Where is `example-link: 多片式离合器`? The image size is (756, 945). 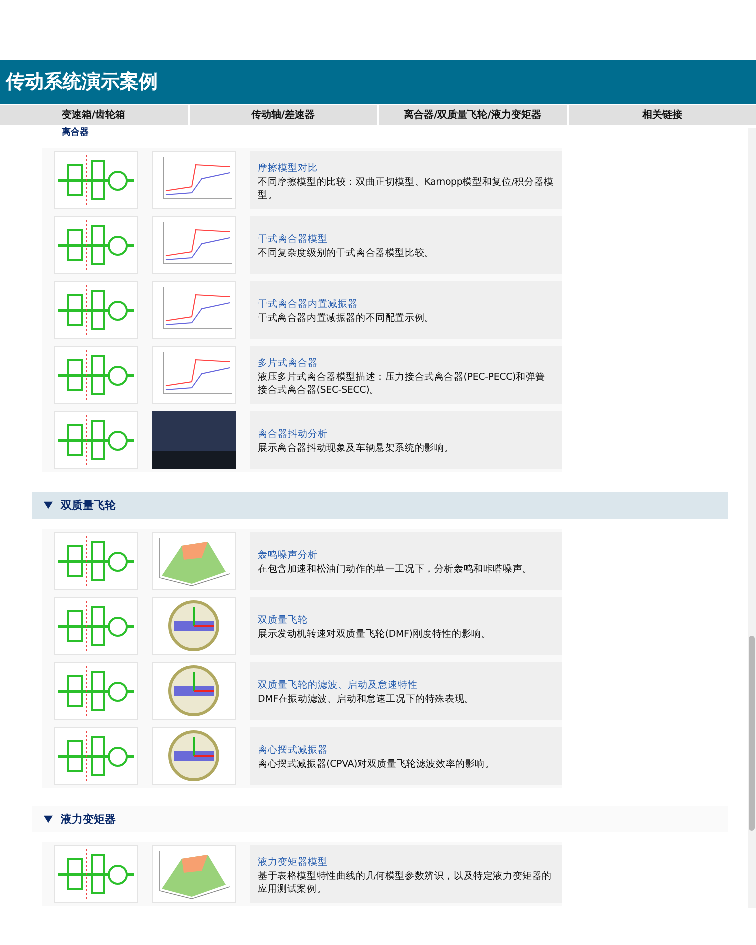
example-link: 多片式离合器 is located at coordinates (406, 363).